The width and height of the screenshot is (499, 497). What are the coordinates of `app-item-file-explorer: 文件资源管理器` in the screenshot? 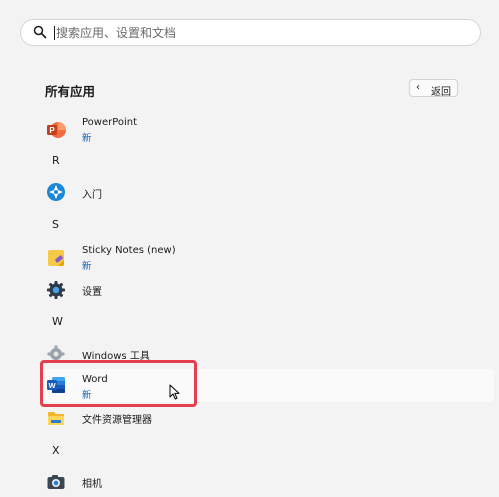 It's located at (267, 418).